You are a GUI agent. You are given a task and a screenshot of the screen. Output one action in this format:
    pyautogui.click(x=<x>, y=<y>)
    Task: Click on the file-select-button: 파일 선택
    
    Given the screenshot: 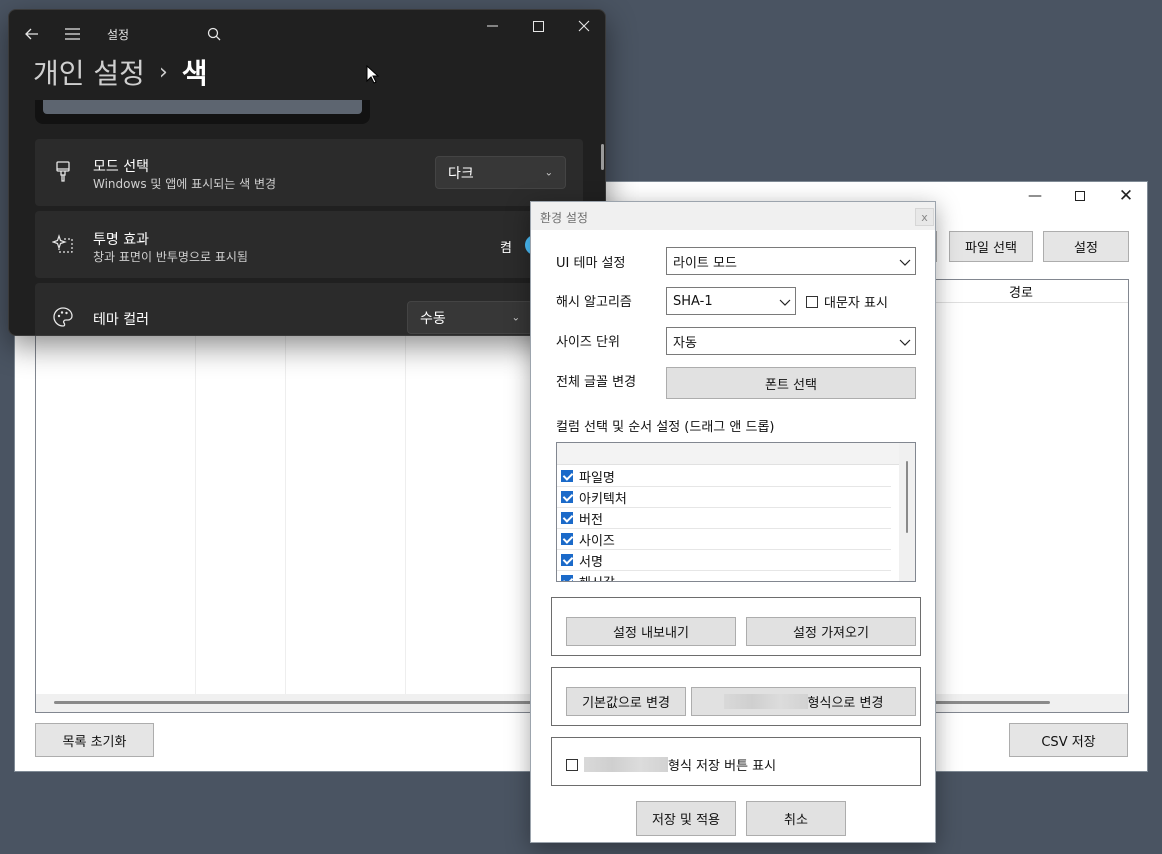 What is the action you would take?
    pyautogui.click(x=991, y=246)
    